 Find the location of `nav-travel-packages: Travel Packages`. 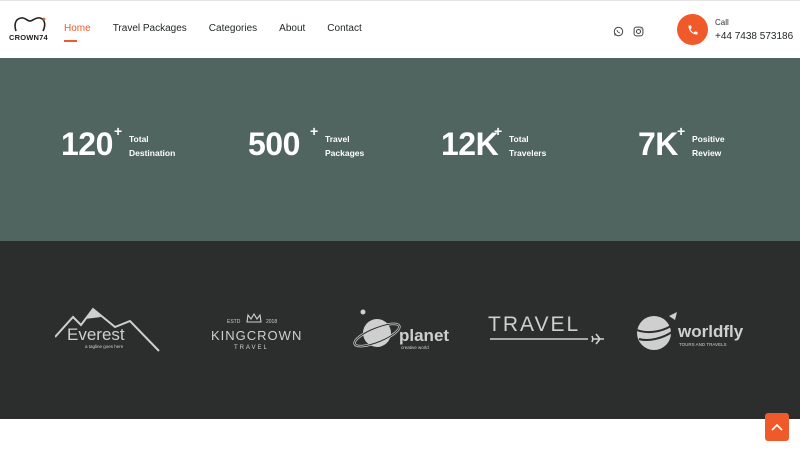

nav-travel-packages: Travel Packages is located at coordinates (150, 28).